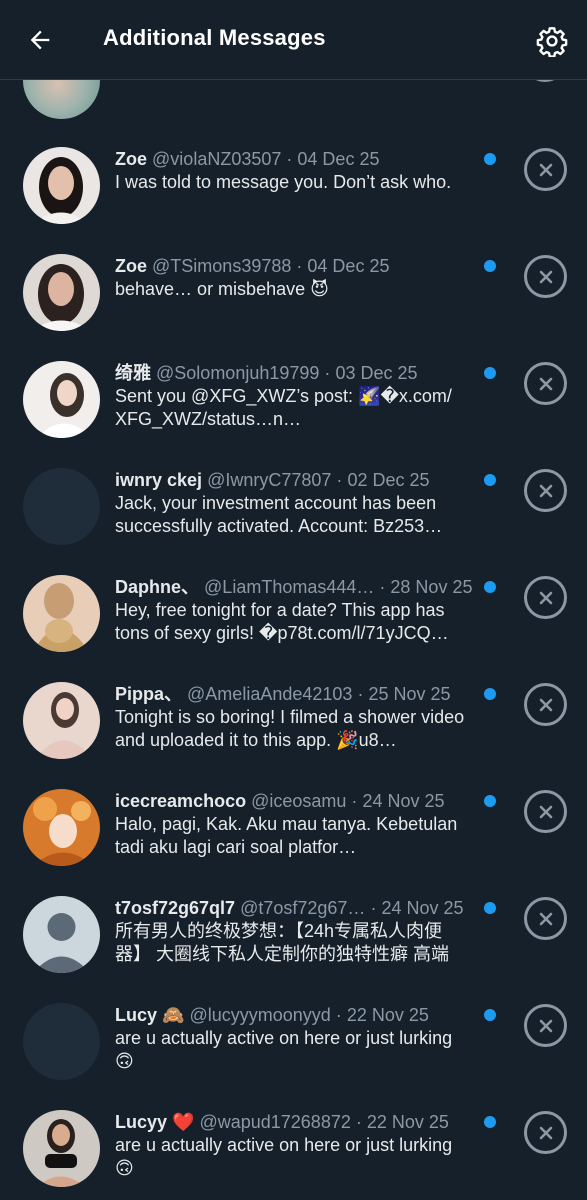  What do you see at coordinates (159, 480) in the screenshot?
I see `sender-name: iwnry ckej` at bounding box center [159, 480].